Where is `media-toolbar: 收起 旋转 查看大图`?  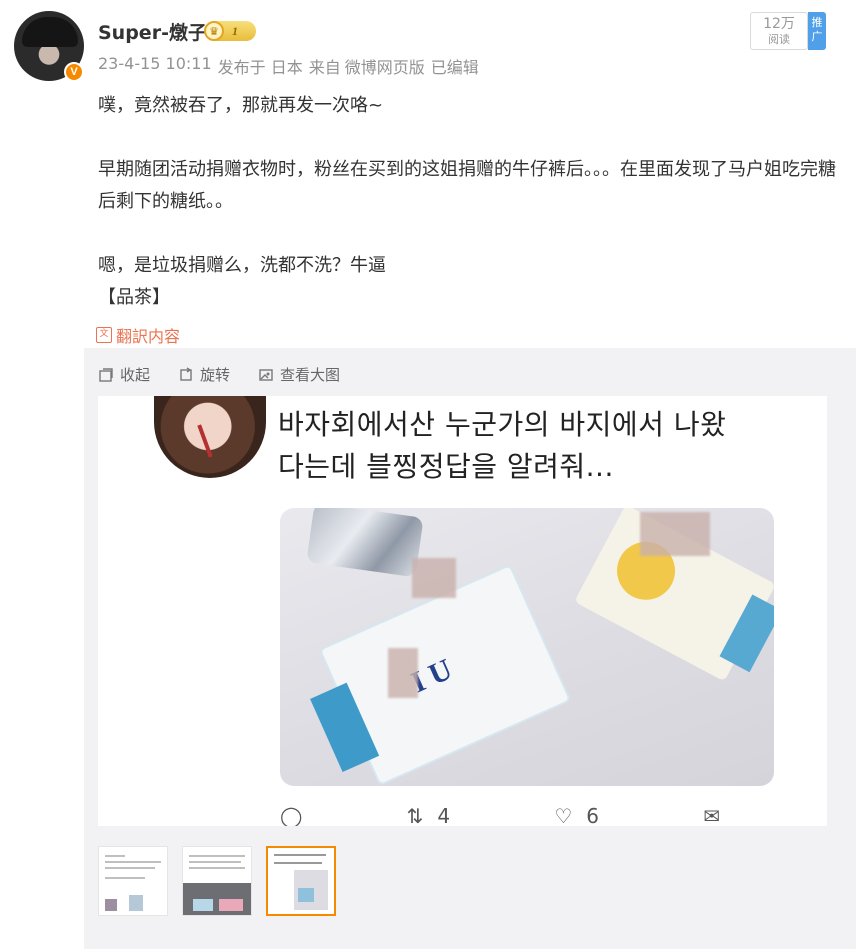
media-toolbar: 收起 旋转 查看大图 is located at coordinates (219, 374).